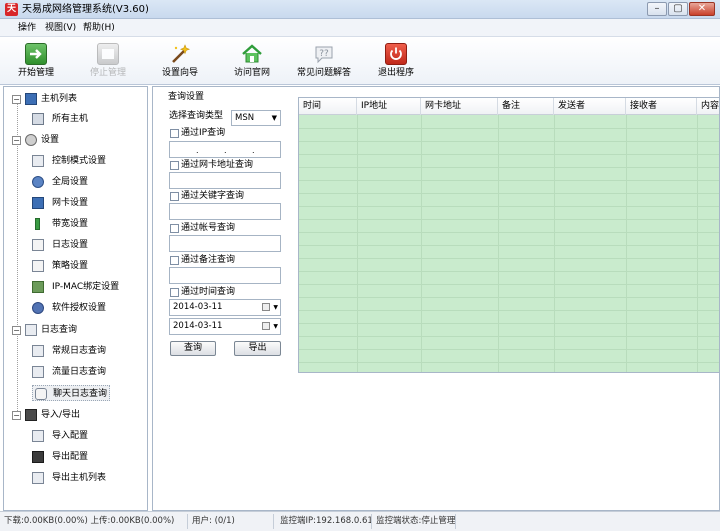 The width and height of the screenshot is (720, 531). I want to click on column-header-note: 备注, so click(526, 106).